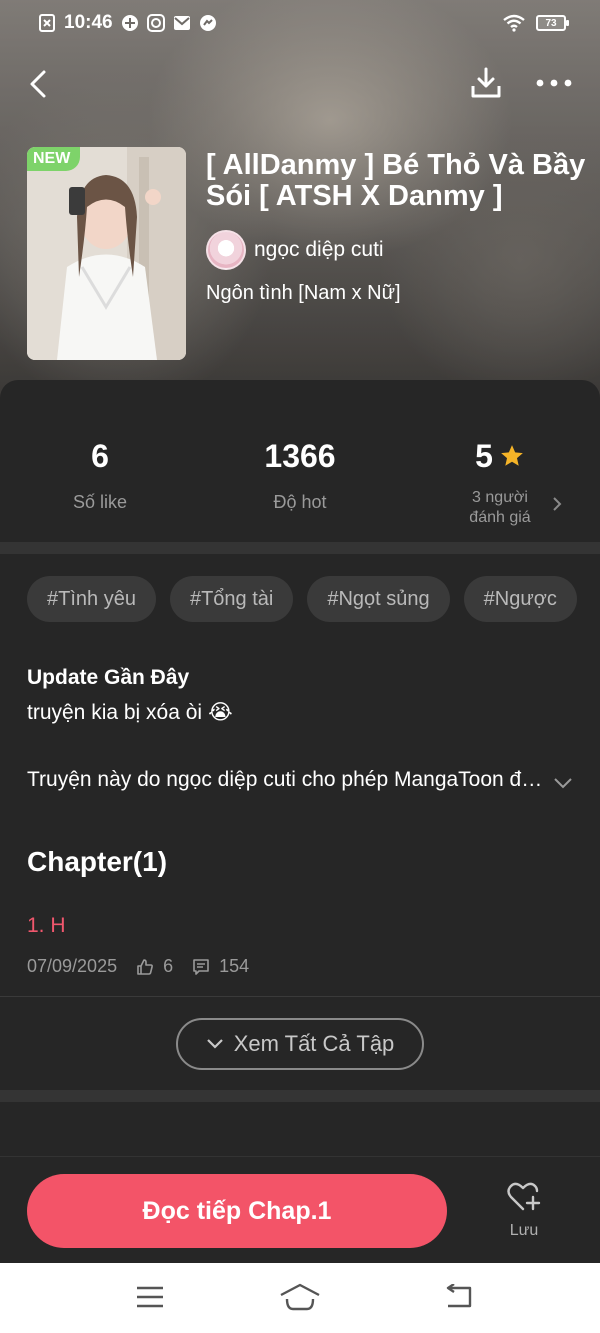 Image resolution: width=600 pixels, height=1333 pixels. I want to click on menu-icon, so click(150, 1297).